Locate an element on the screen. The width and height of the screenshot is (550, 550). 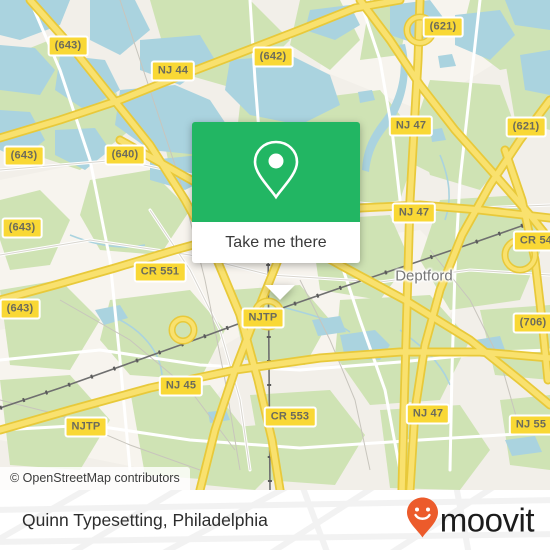
footer-bar: Quinn Typesetting, Philadelphia moovit is located at coordinates (275, 520).